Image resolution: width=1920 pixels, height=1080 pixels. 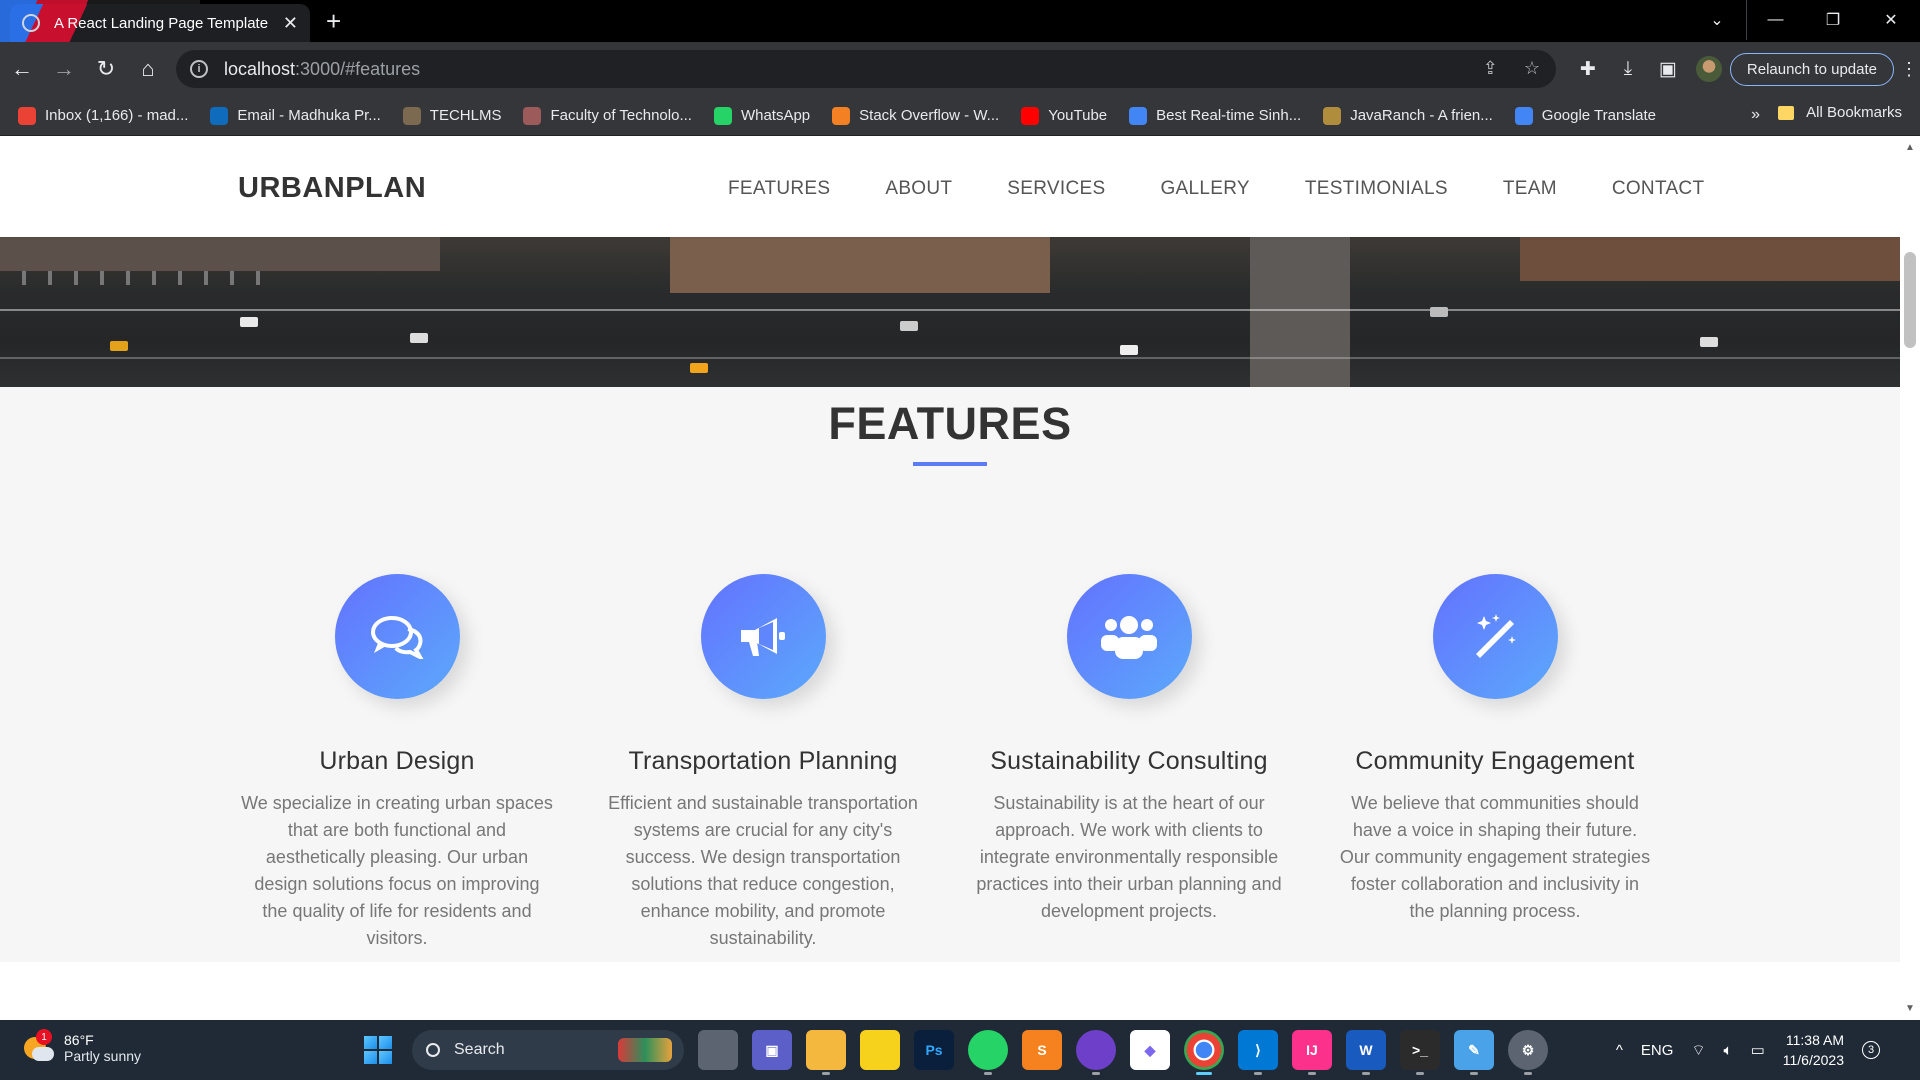 What do you see at coordinates (44, 1037) in the screenshot?
I see `weather-badge: 1` at bounding box center [44, 1037].